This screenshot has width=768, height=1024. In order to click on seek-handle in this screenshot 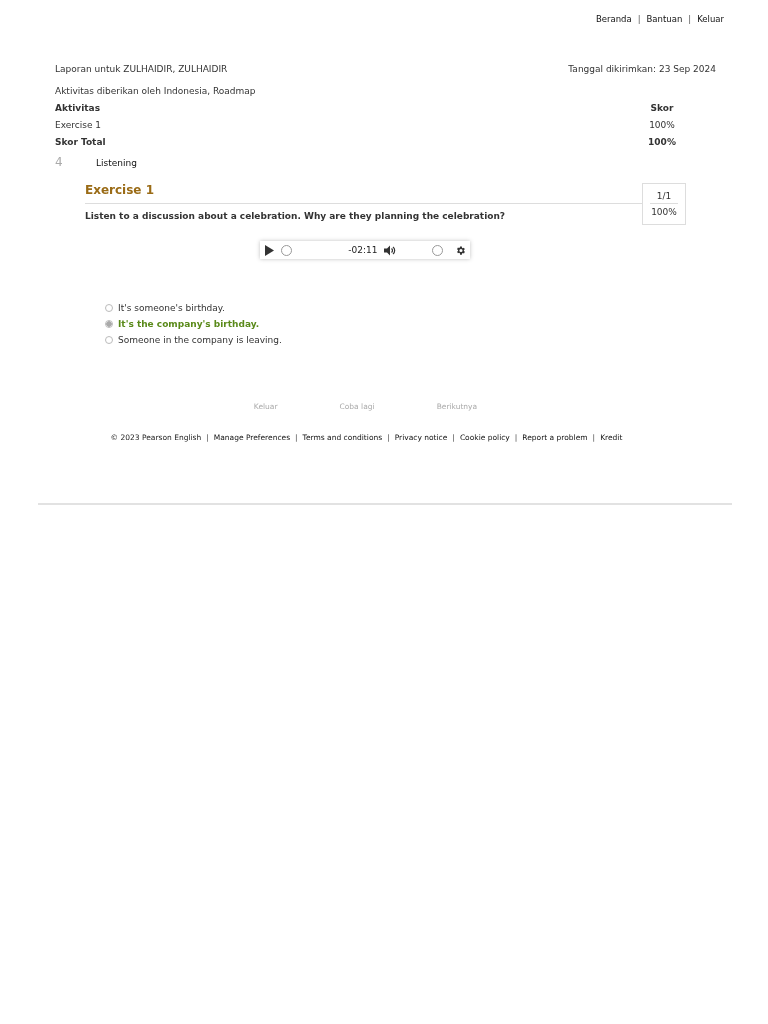, I will do `click(286, 250)`.